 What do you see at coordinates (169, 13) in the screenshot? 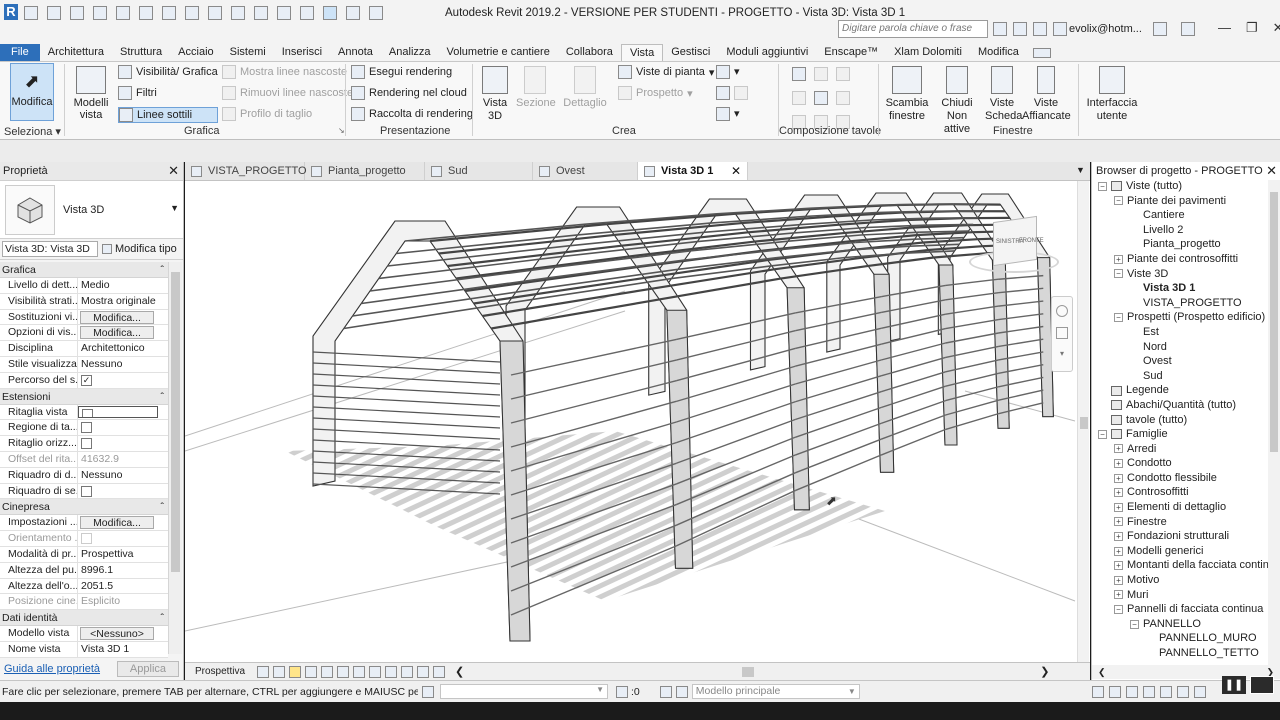
I see `print-icon` at bounding box center [169, 13].